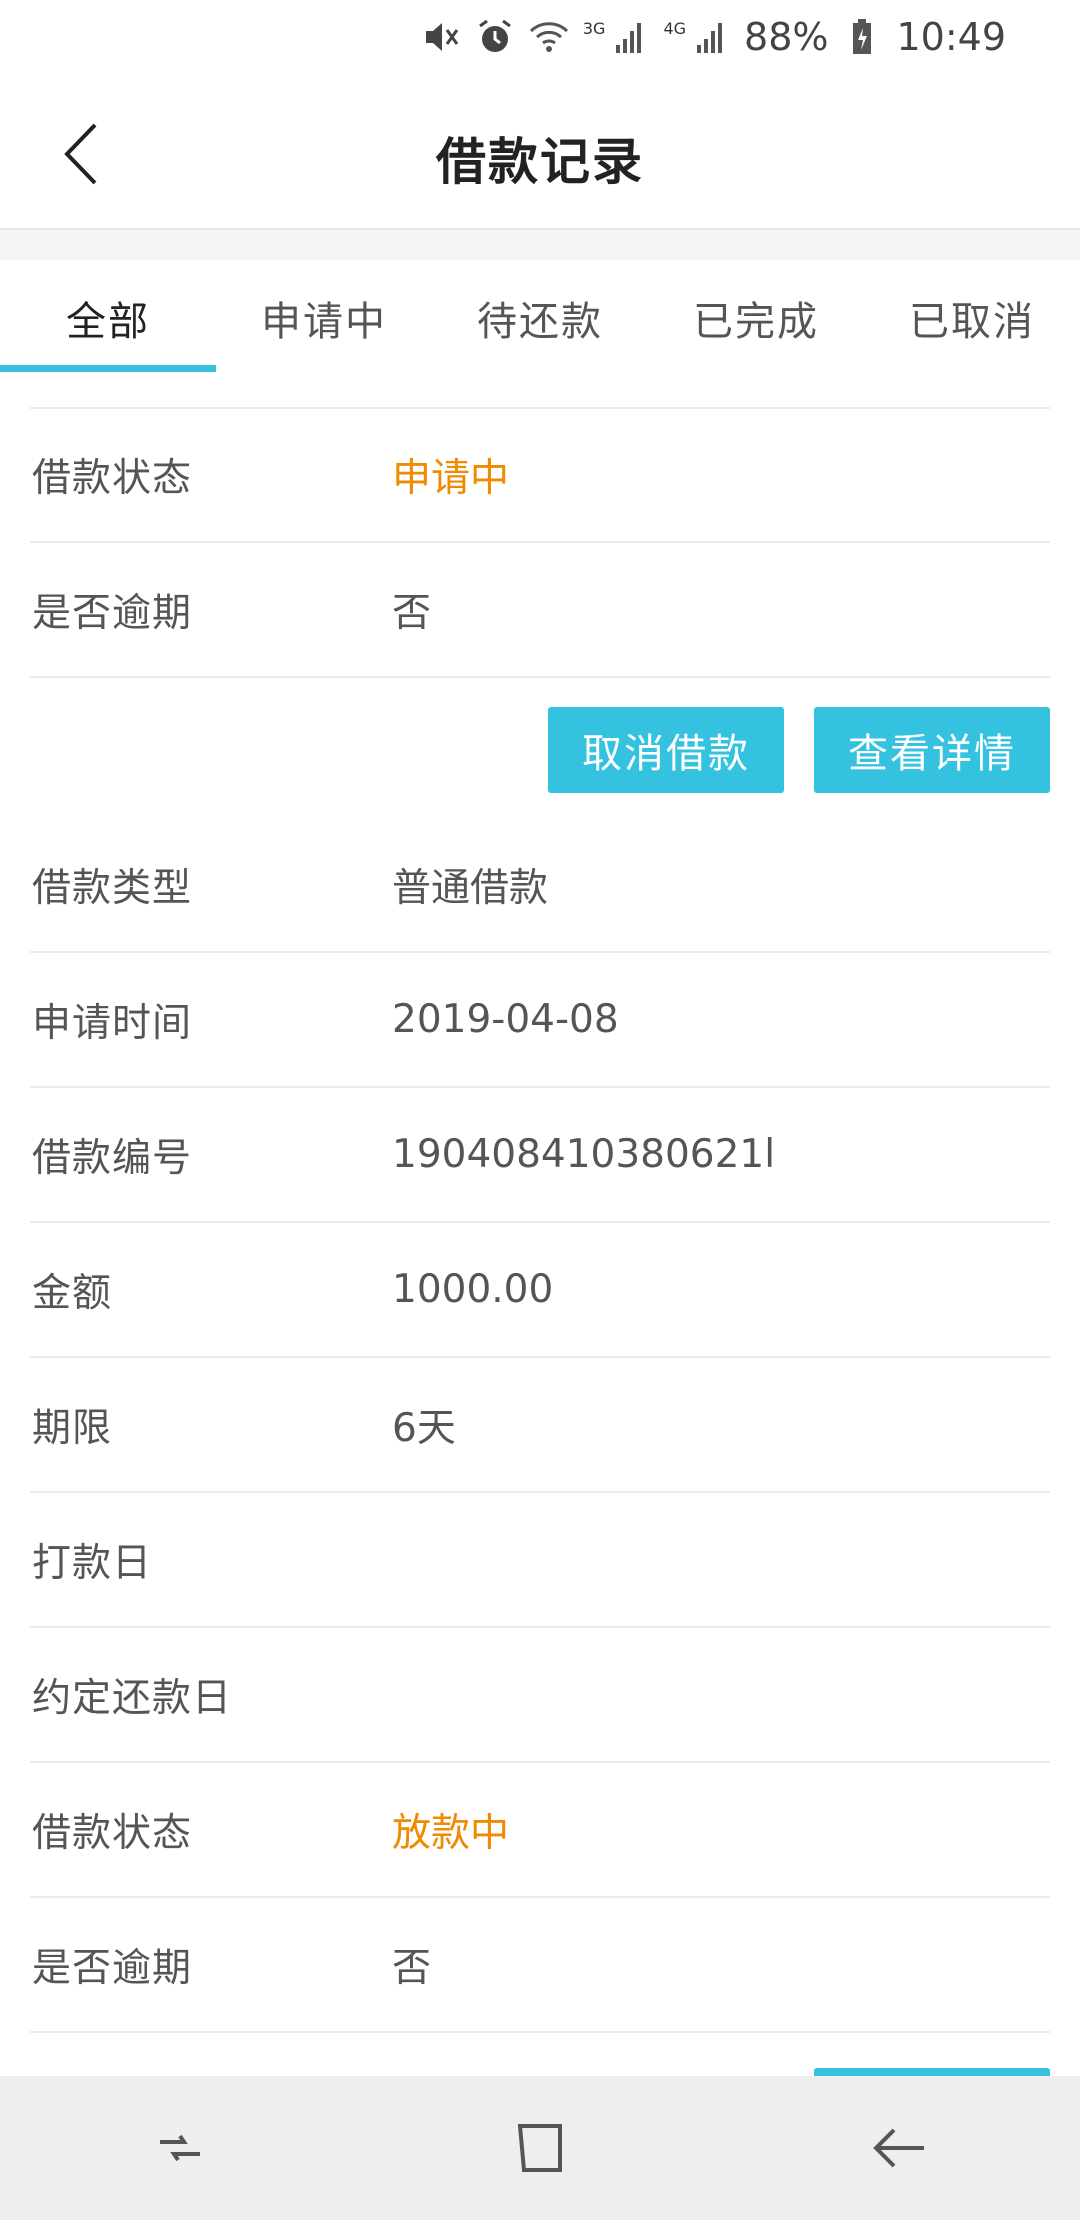  What do you see at coordinates (540, 1560) in the screenshot?
I see `payment-day-row: 打款日` at bounding box center [540, 1560].